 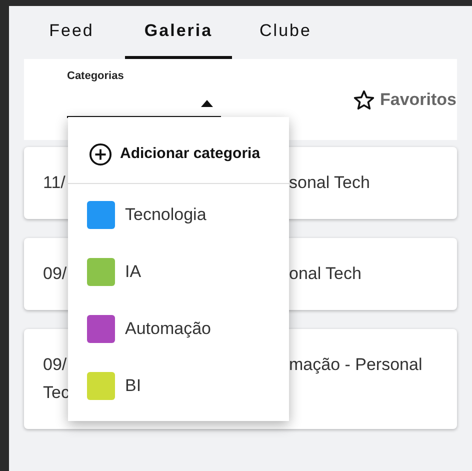 I want to click on post-text: Tec, so click(x=56, y=393).